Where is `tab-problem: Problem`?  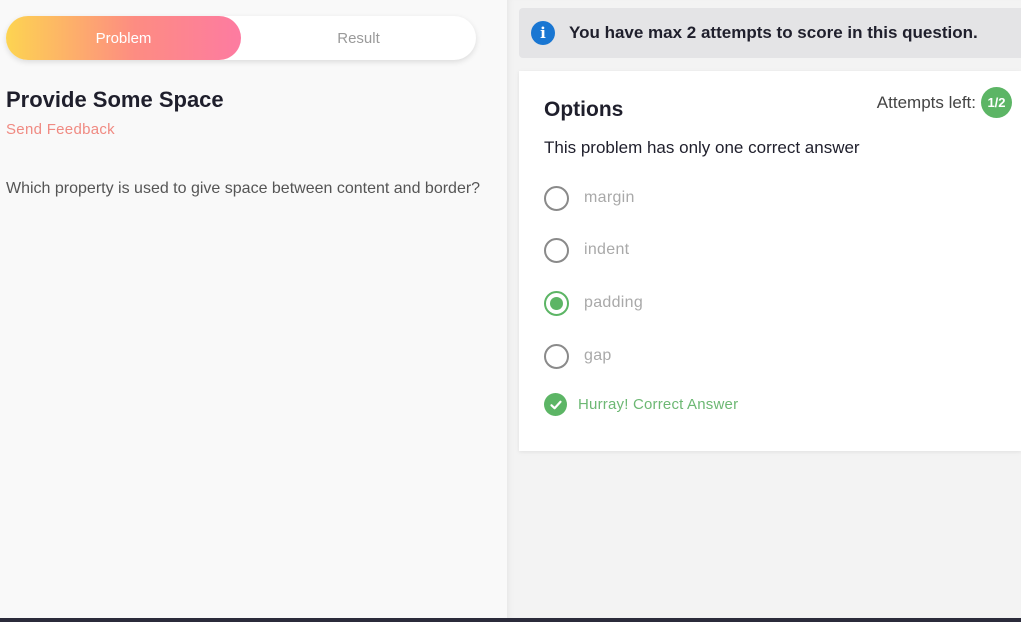 tab-problem: Problem is located at coordinates (123, 38).